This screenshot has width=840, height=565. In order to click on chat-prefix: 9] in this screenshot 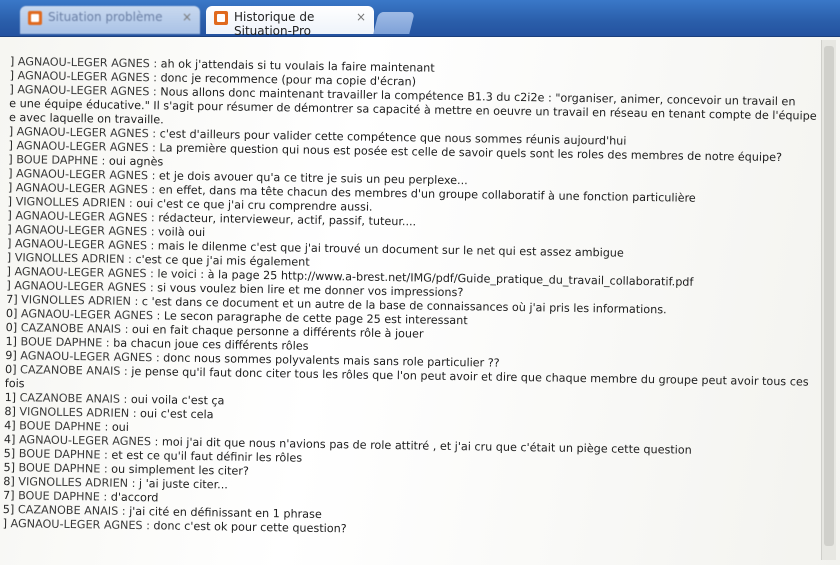, I will do `click(11, 355)`.